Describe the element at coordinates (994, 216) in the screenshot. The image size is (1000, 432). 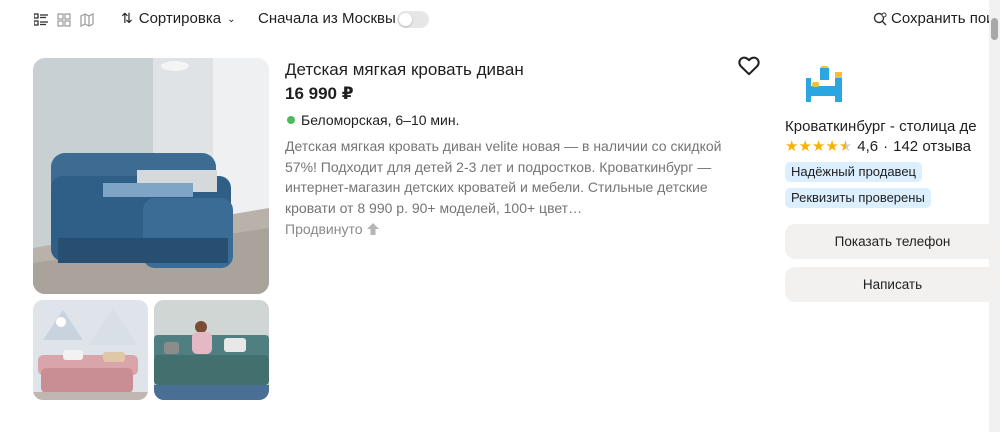
I see `scrollbar` at that location.